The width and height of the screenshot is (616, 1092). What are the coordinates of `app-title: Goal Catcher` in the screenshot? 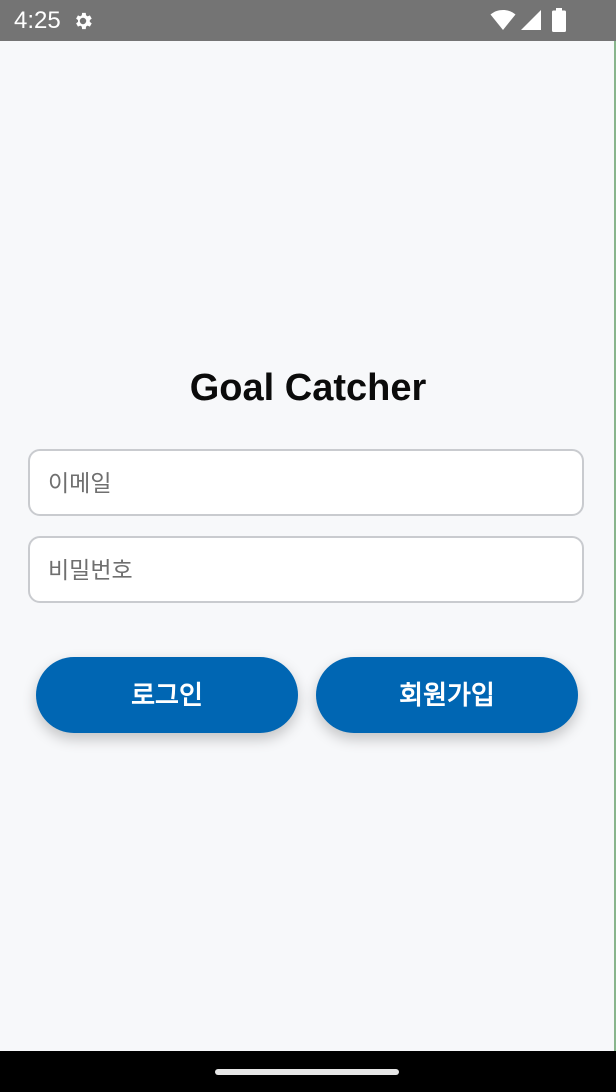 It's located at (308, 388).